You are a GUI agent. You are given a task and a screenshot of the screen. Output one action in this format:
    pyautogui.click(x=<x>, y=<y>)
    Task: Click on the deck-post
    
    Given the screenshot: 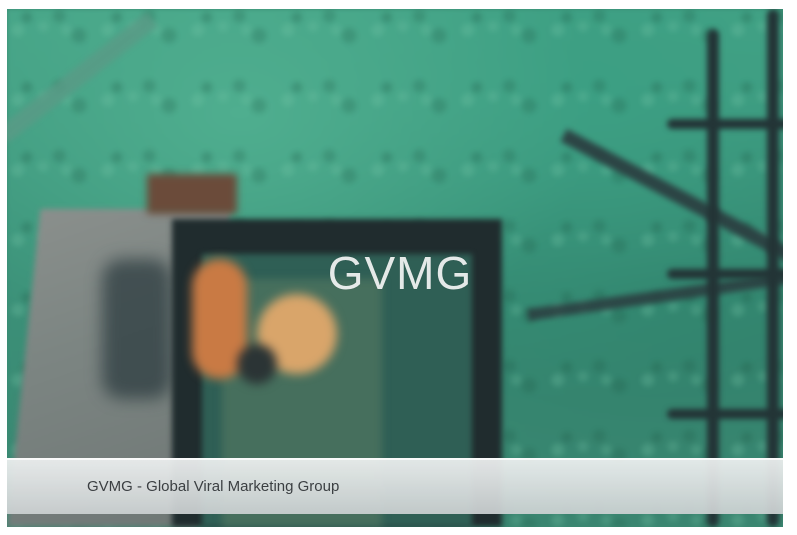 What is the action you would take?
    pyautogui.click(x=192, y=194)
    